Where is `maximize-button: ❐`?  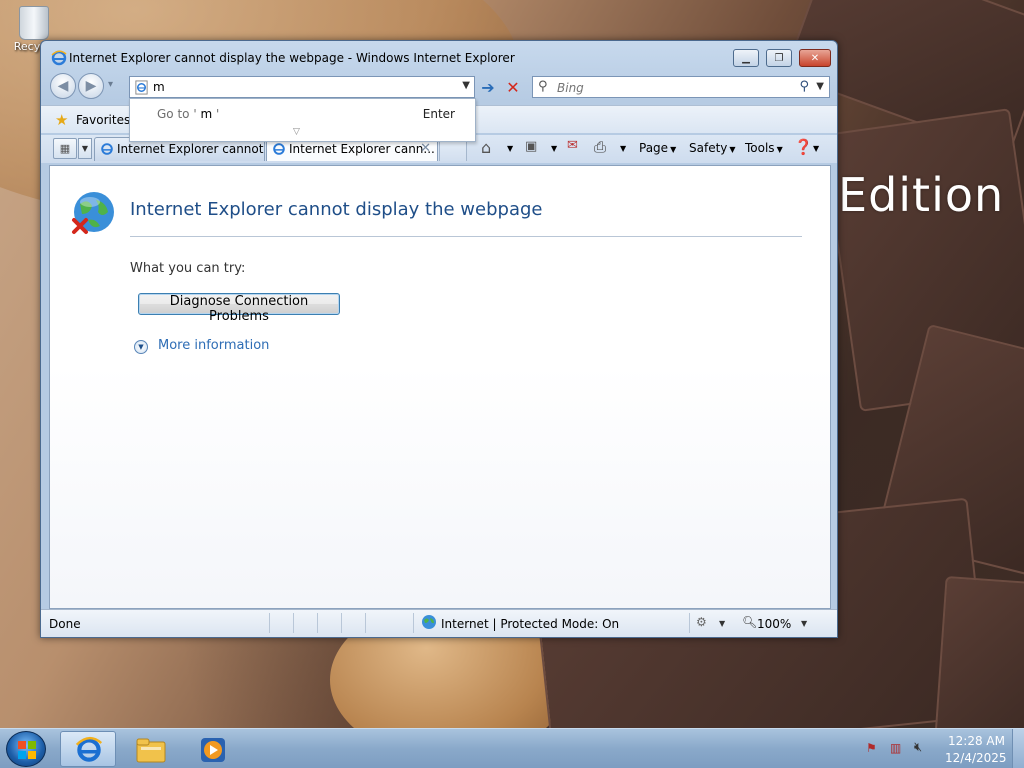
maximize-button: ❐ is located at coordinates (779, 58).